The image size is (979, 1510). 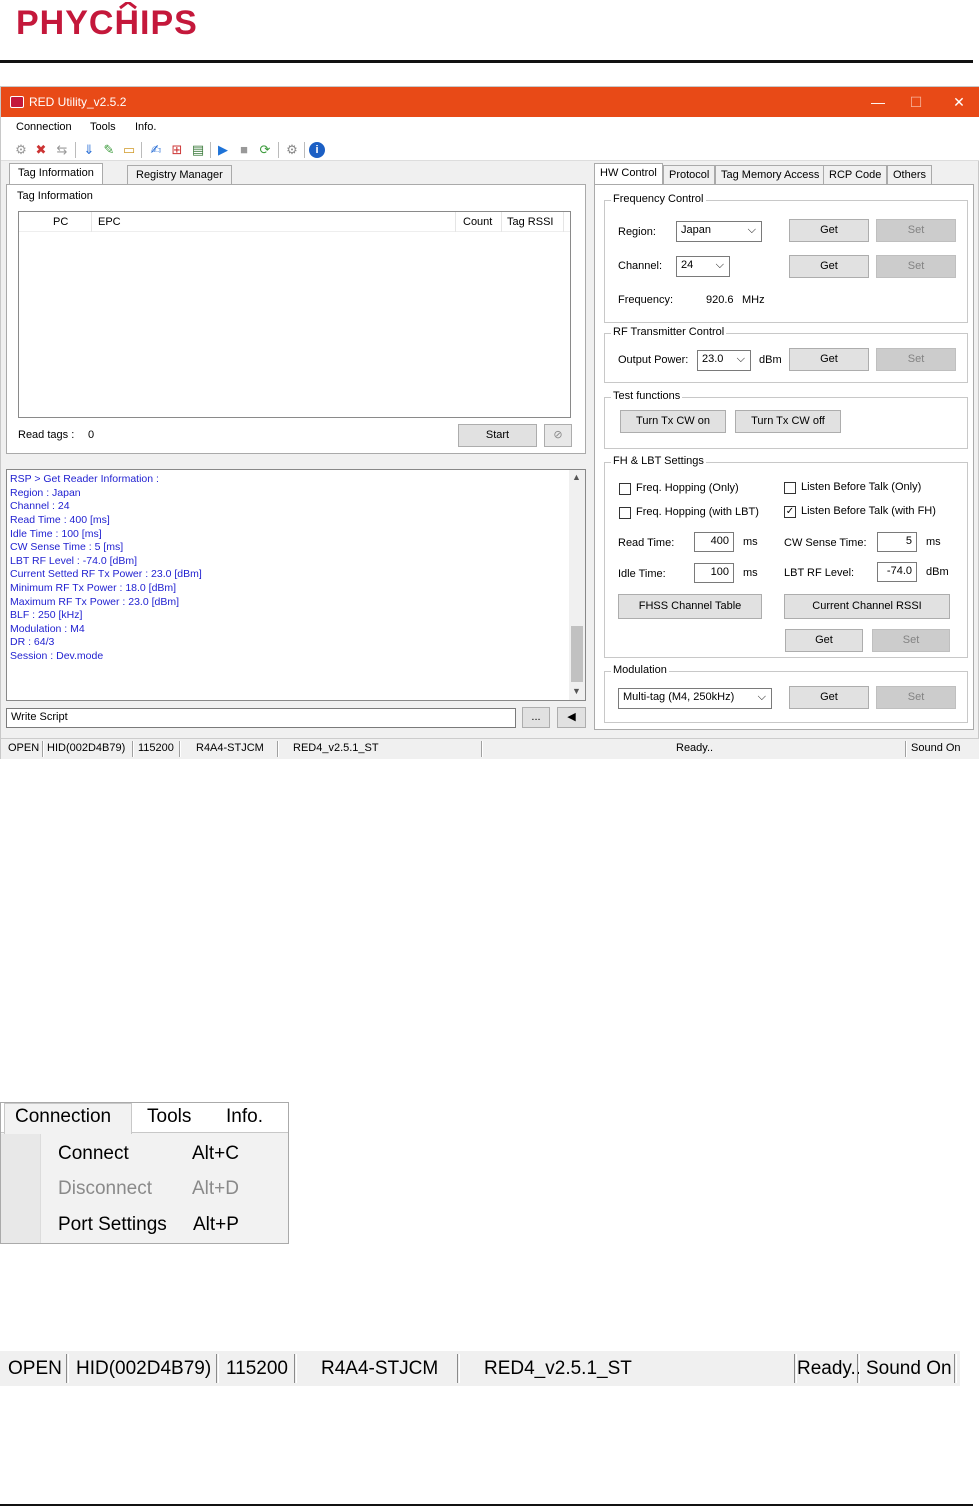 What do you see at coordinates (63, 1117) in the screenshot?
I see `menu-connection-zoom: Connection` at bounding box center [63, 1117].